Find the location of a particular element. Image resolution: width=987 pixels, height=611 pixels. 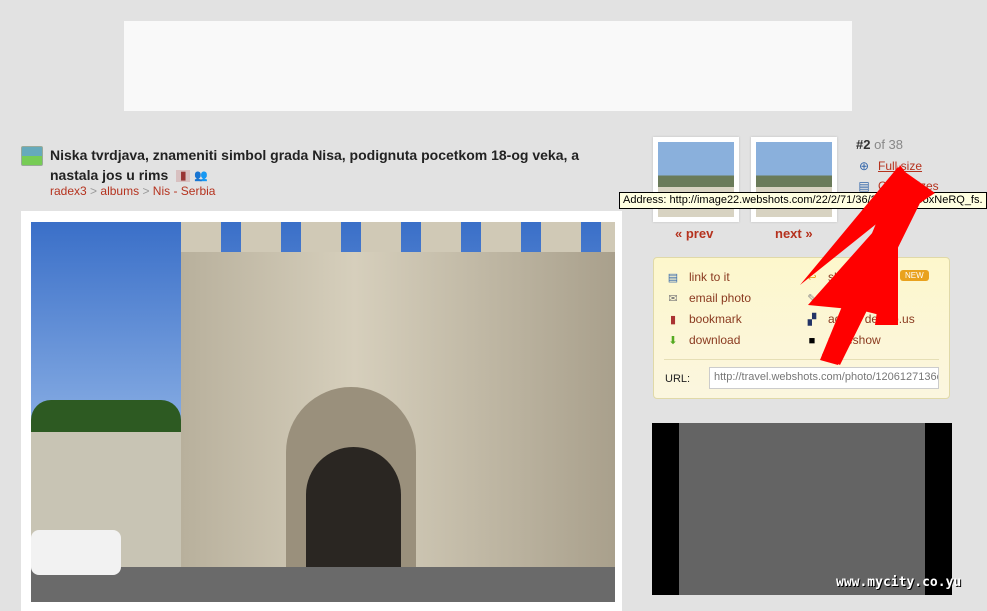

download: ⬇ download is located at coordinates (702, 340).